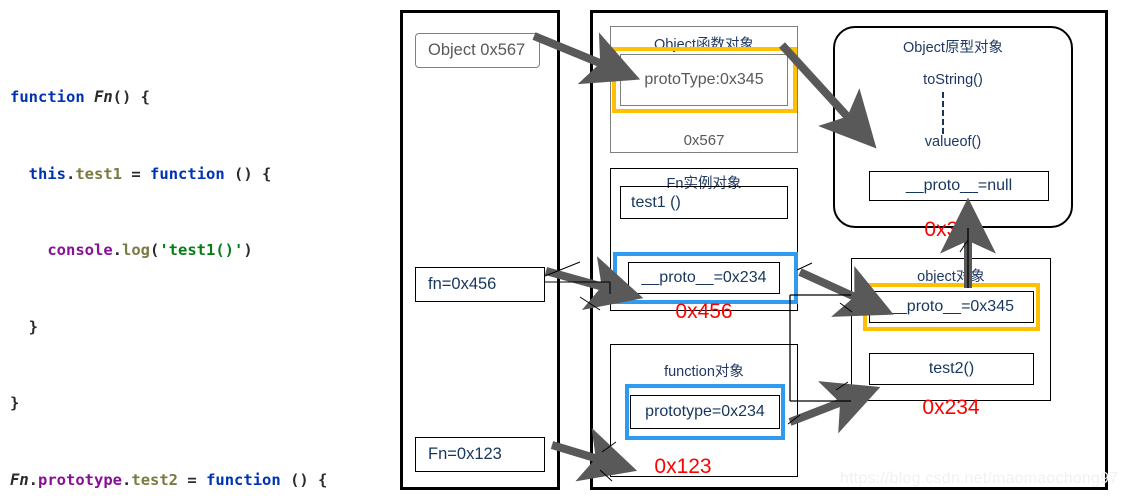  What do you see at coordinates (704, 372) in the screenshot?
I see `function-object-title: function对象` at bounding box center [704, 372].